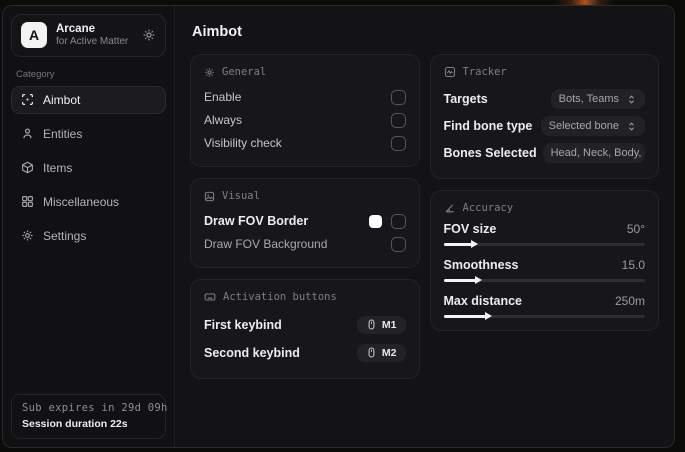  I want to click on keyboard-icon, so click(210, 297).